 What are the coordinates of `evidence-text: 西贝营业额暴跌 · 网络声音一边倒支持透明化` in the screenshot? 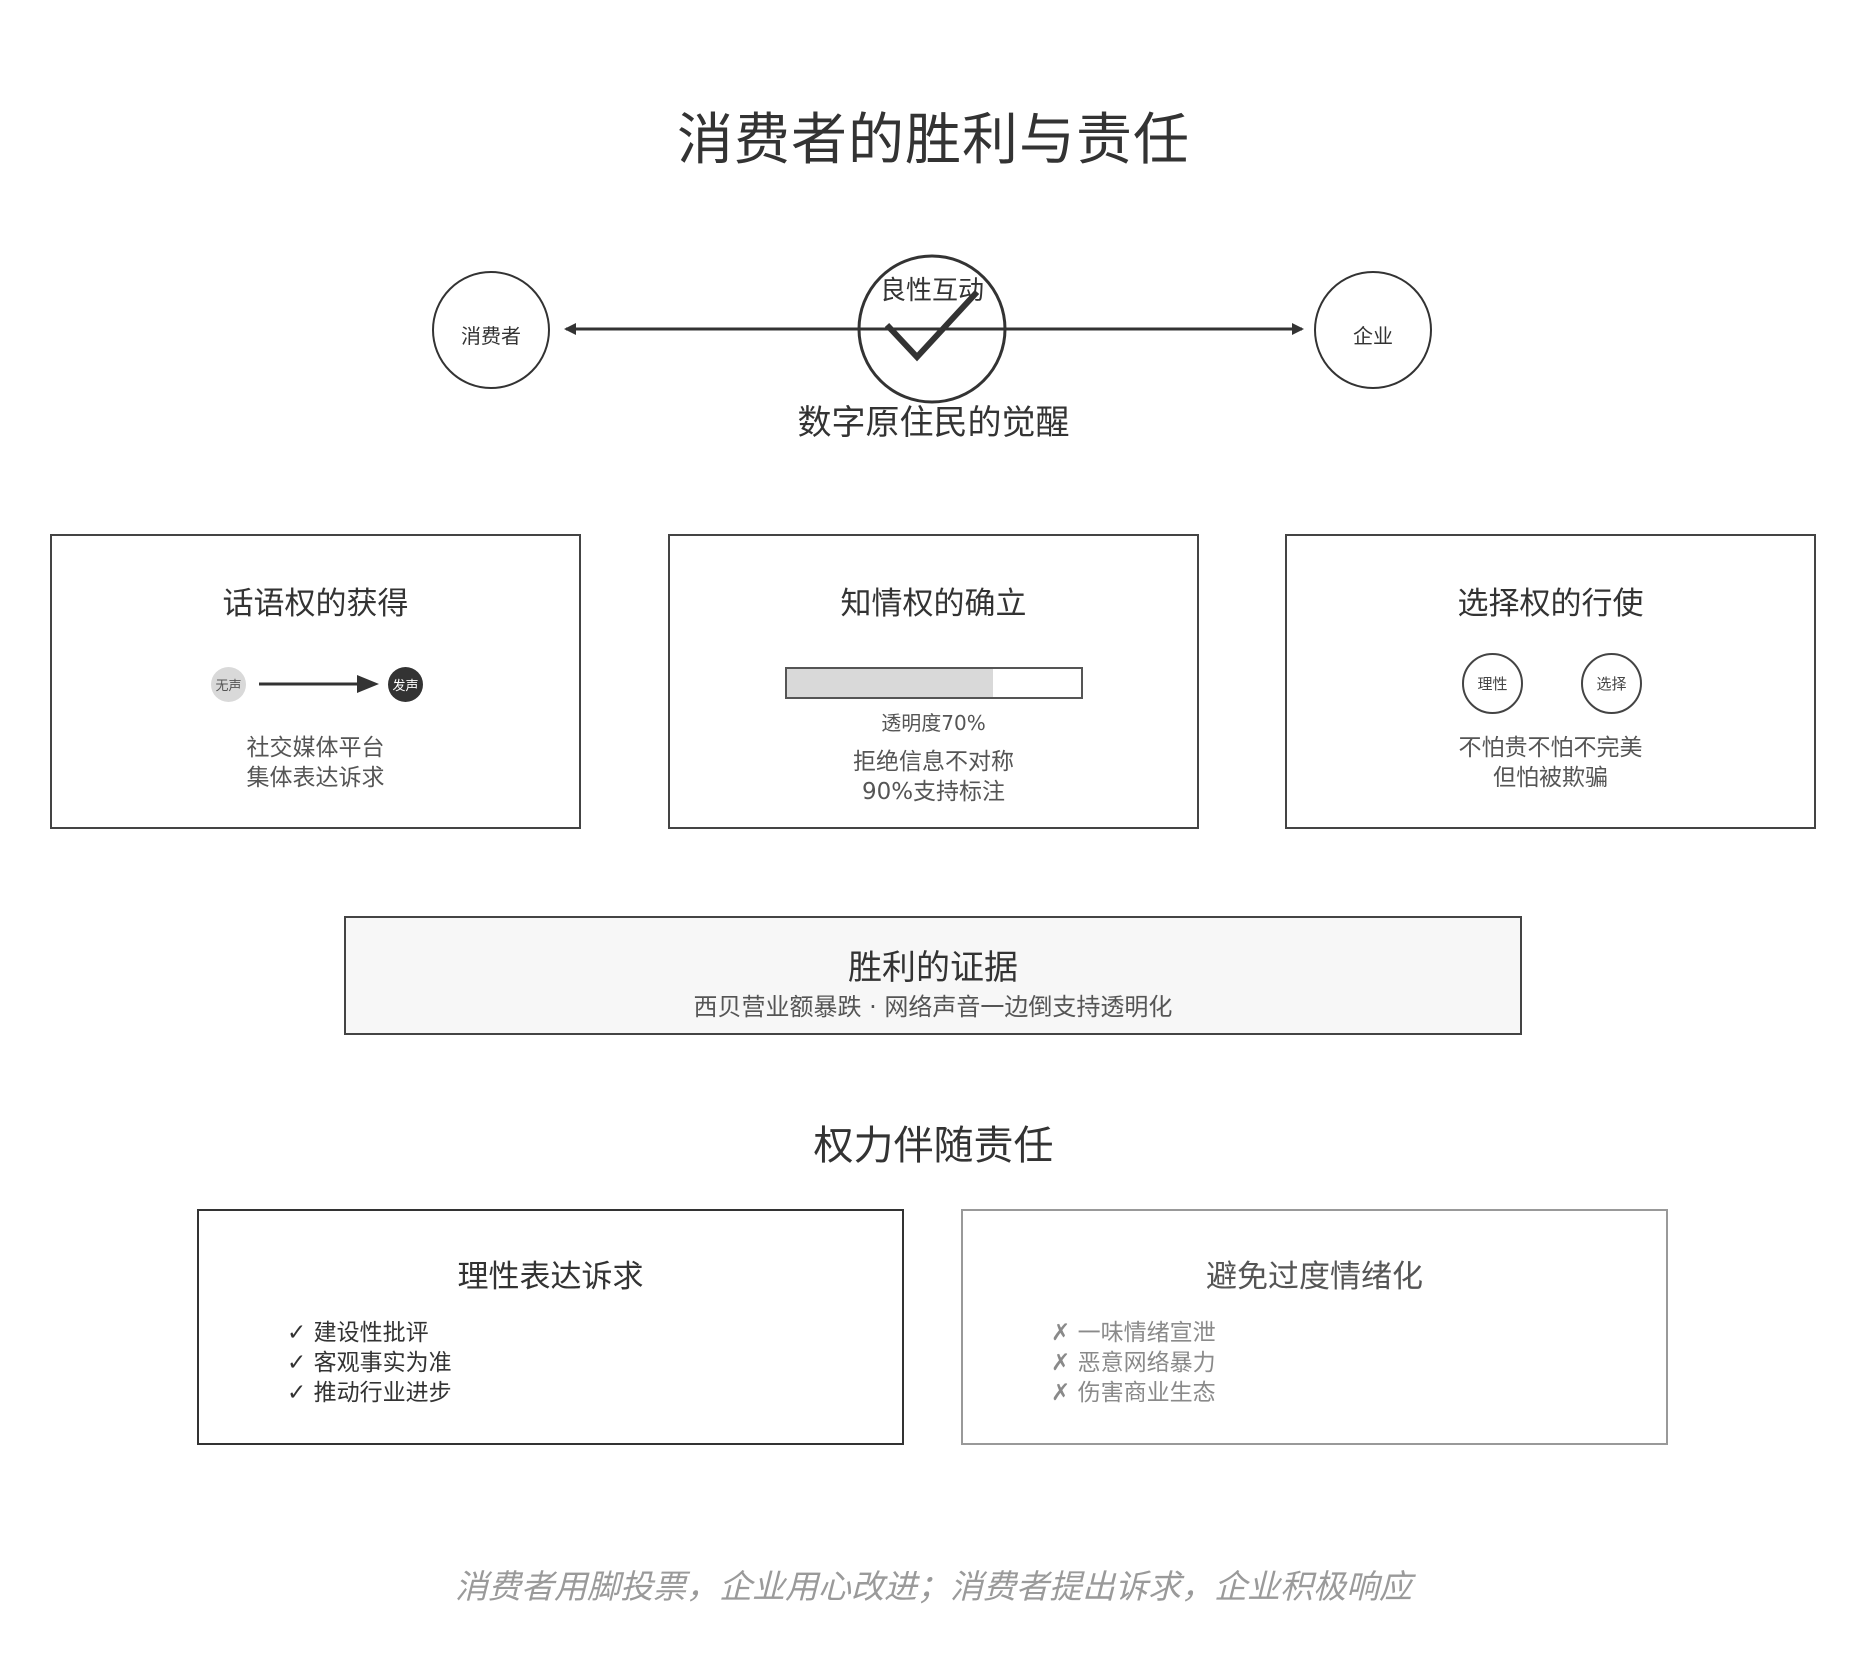 It's located at (933, 1007).